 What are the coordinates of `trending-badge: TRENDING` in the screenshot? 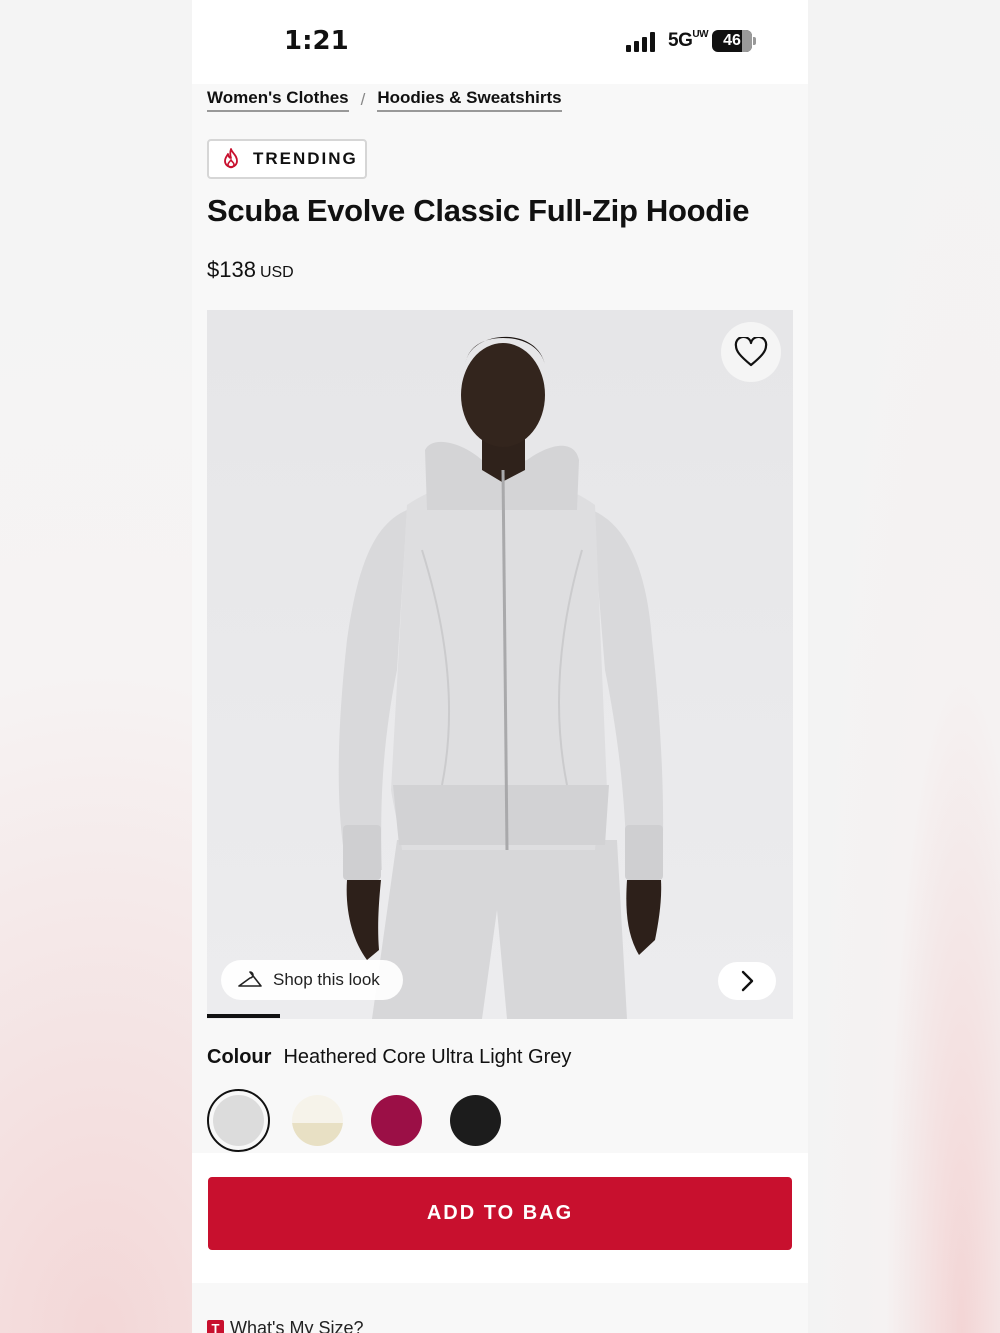 It's located at (287, 159).